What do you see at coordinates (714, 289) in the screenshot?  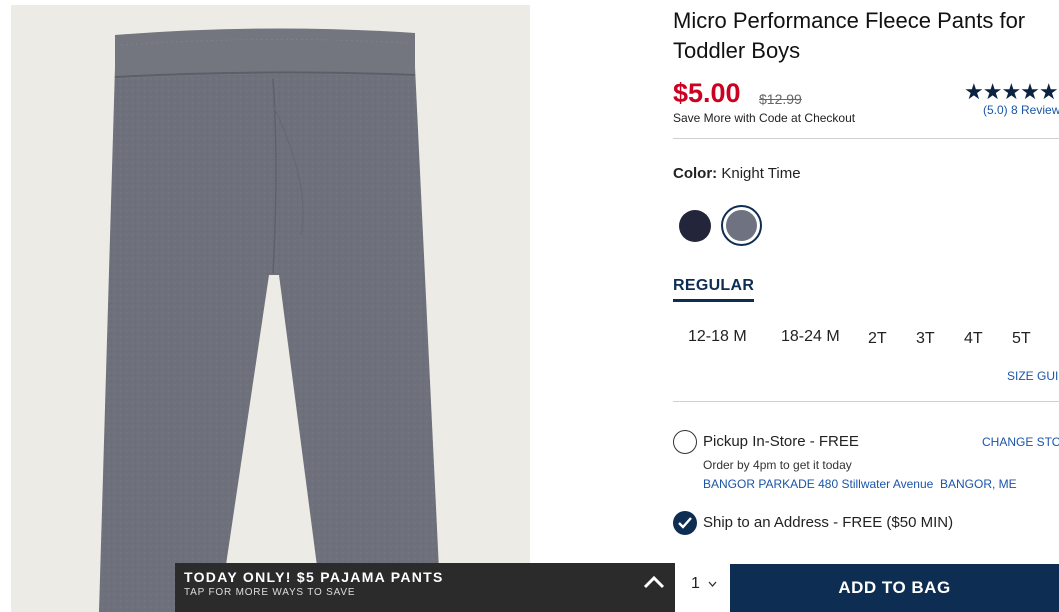 I see `tab-regular: REGULAR` at bounding box center [714, 289].